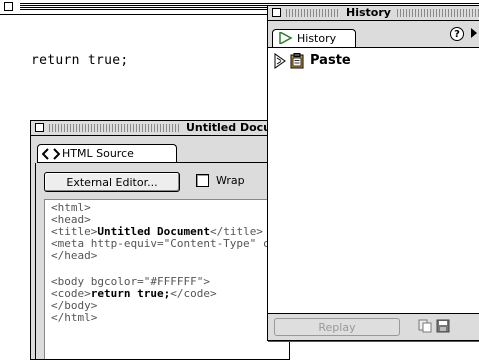 The height and width of the screenshot is (360, 479). Describe the element at coordinates (443, 326) in the screenshot. I see `save-command-icon` at that location.